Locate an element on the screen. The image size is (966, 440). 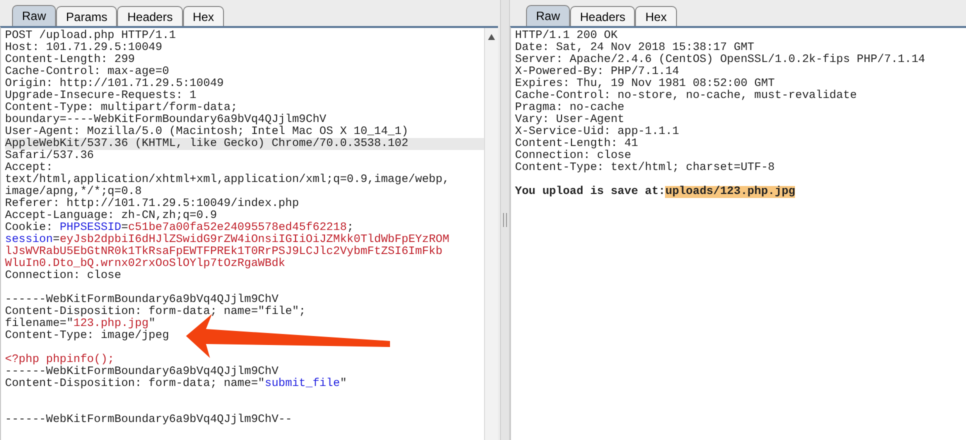
code-line: Host: 101.71.29.5:10049 is located at coordinates (84, 48).